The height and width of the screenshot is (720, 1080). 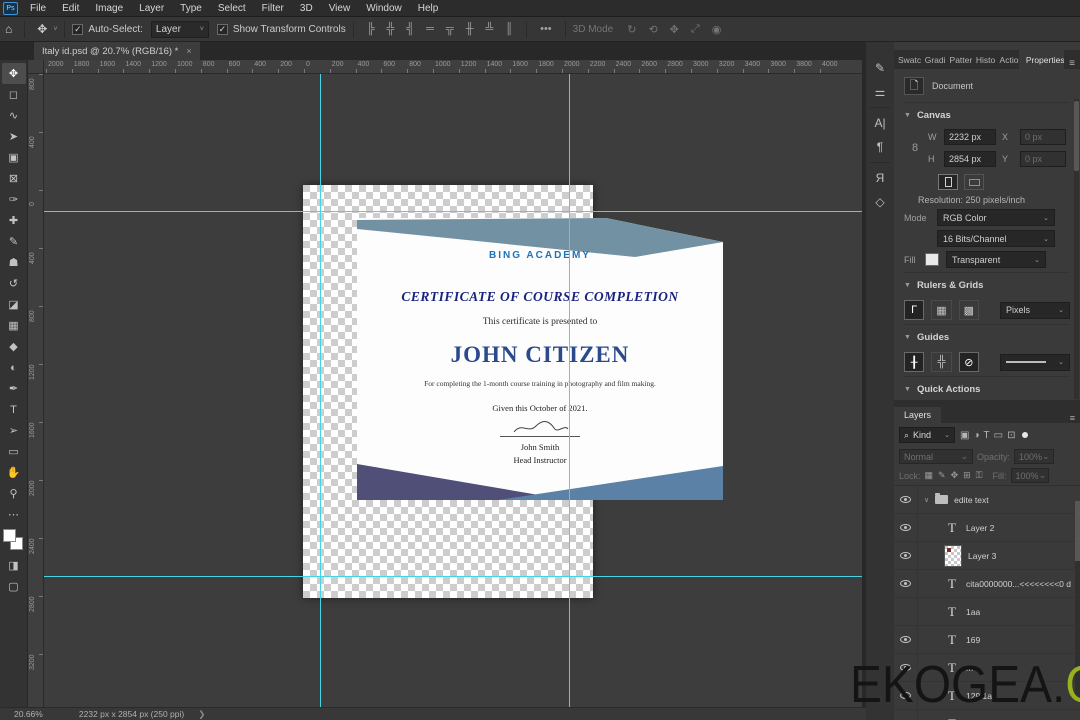 I want to click on lock-artboard-icon: ⊞, so click(x=967, y=475).